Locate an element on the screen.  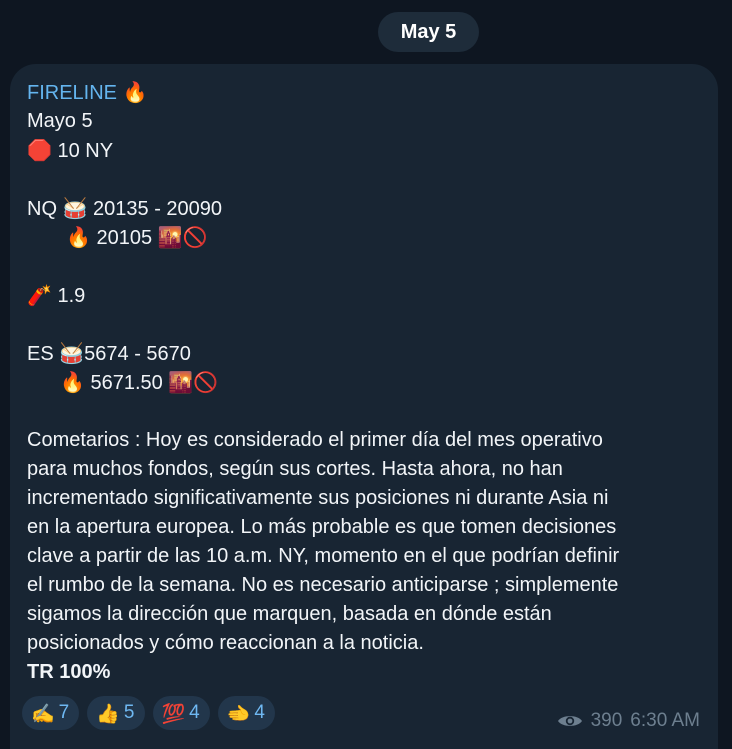
reaction-hundred: 💯 4 is located at coordinates (181, 713).